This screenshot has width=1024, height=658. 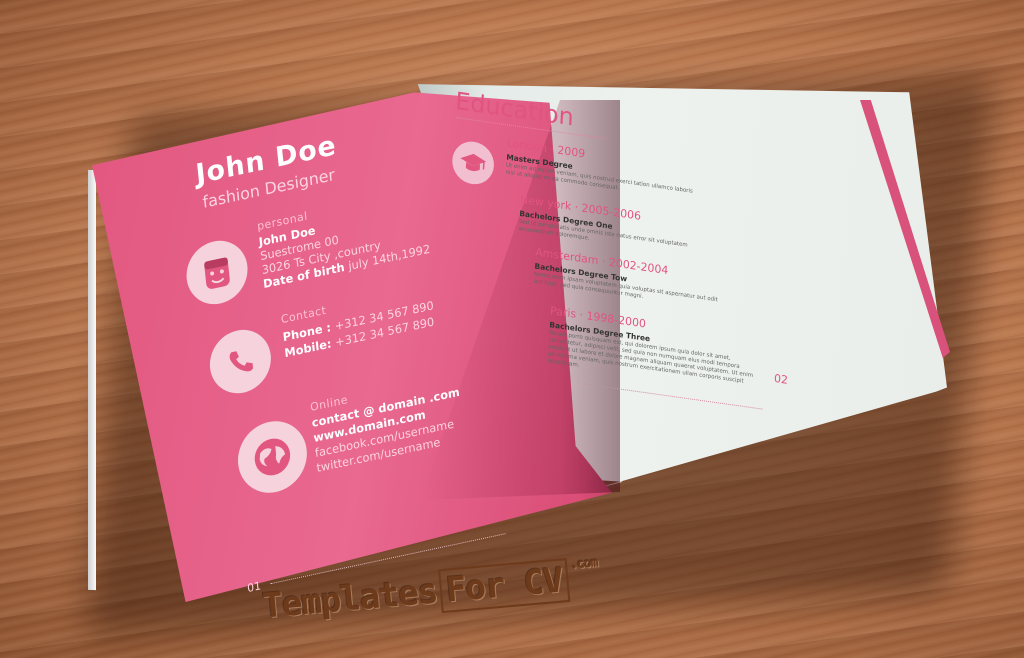 What do you see at coordinates (563, 312) in the screenshot?
I see `edu-city-4: Paris` at bounding box center [563, 312].